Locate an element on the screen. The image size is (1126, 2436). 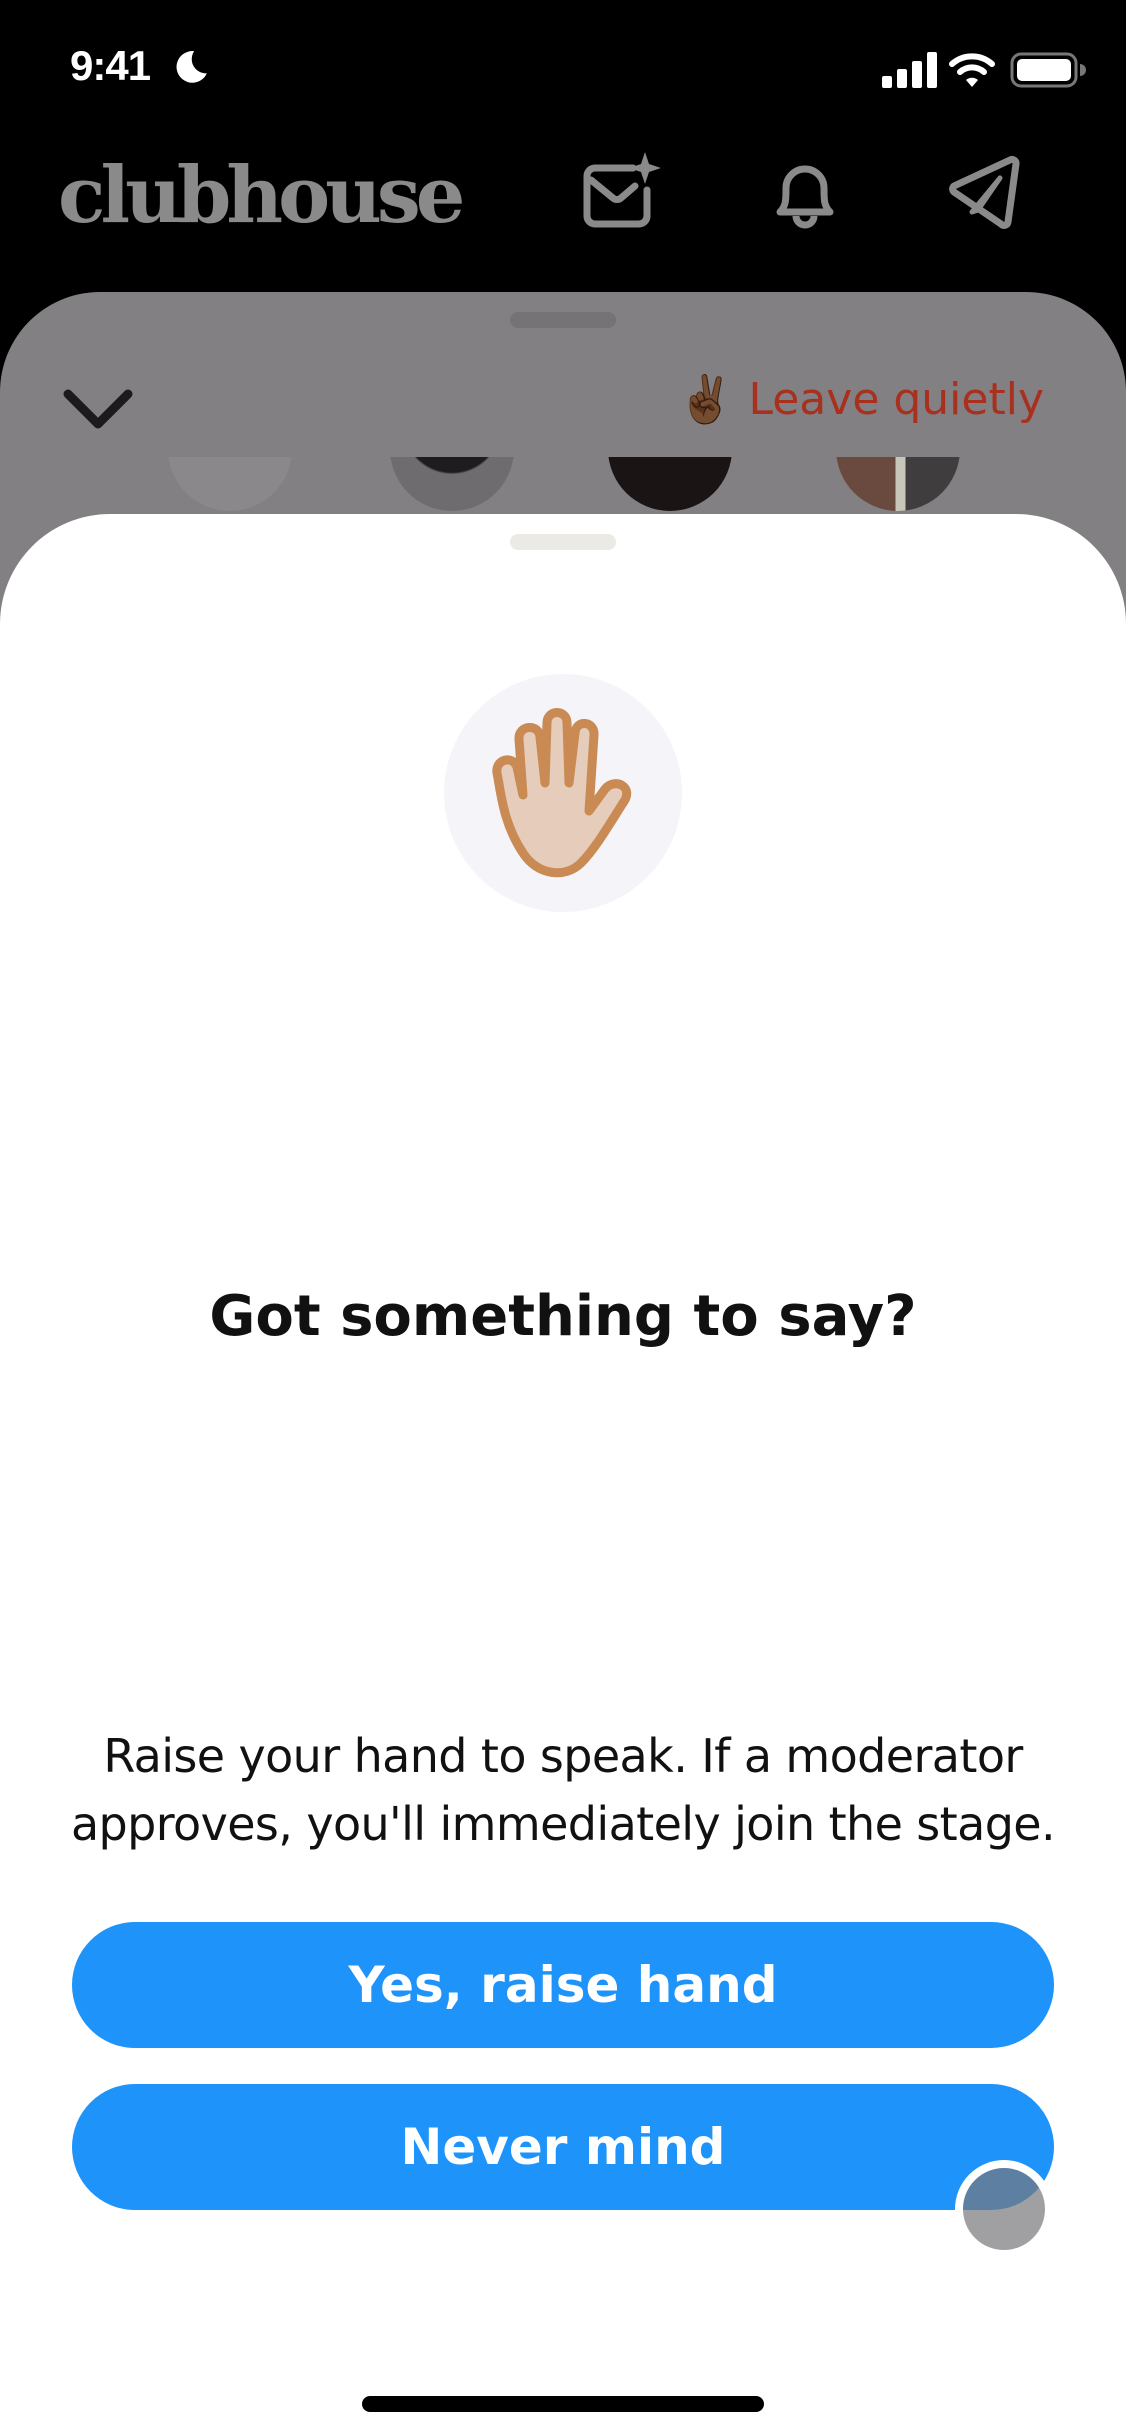
hand-icon-container is located at coordinates (563, 793).